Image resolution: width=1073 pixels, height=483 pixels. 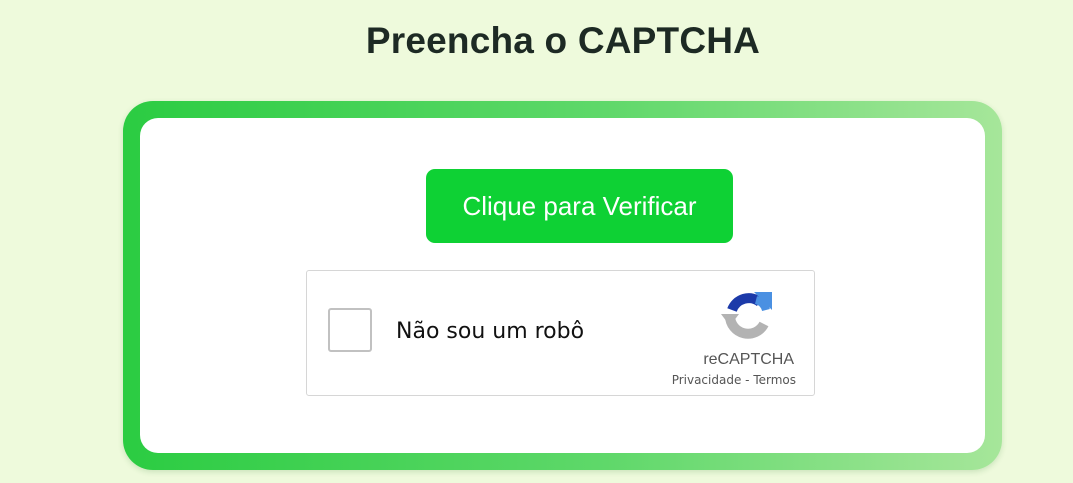 I want to click on verify-button: Clique para Verificar, so click(x=579, y=206).